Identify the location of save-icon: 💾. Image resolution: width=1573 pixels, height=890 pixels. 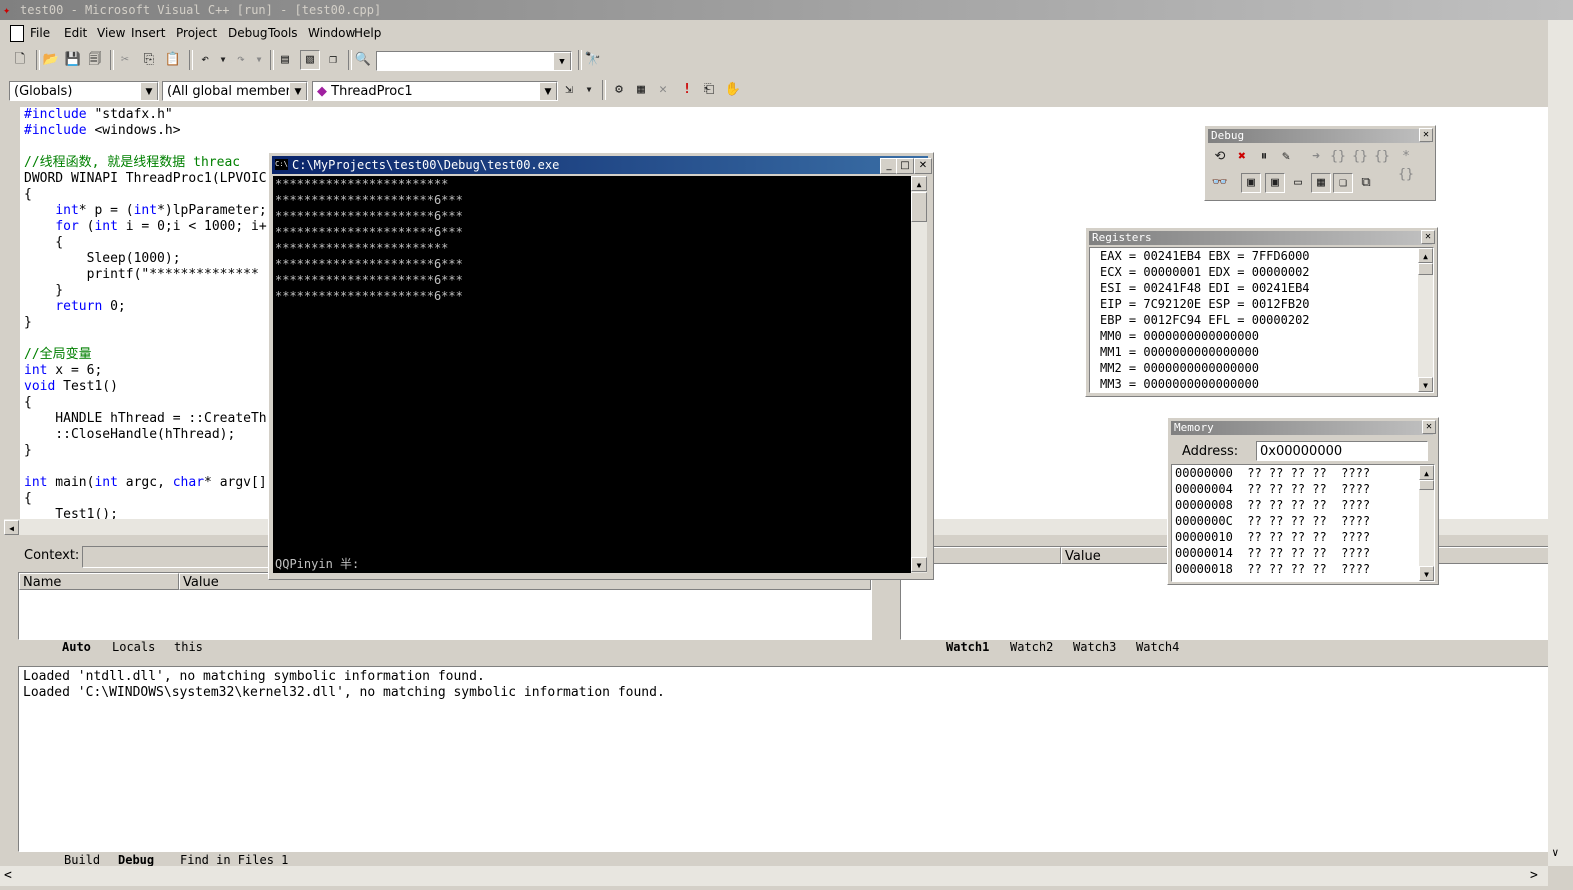
(73, 60).